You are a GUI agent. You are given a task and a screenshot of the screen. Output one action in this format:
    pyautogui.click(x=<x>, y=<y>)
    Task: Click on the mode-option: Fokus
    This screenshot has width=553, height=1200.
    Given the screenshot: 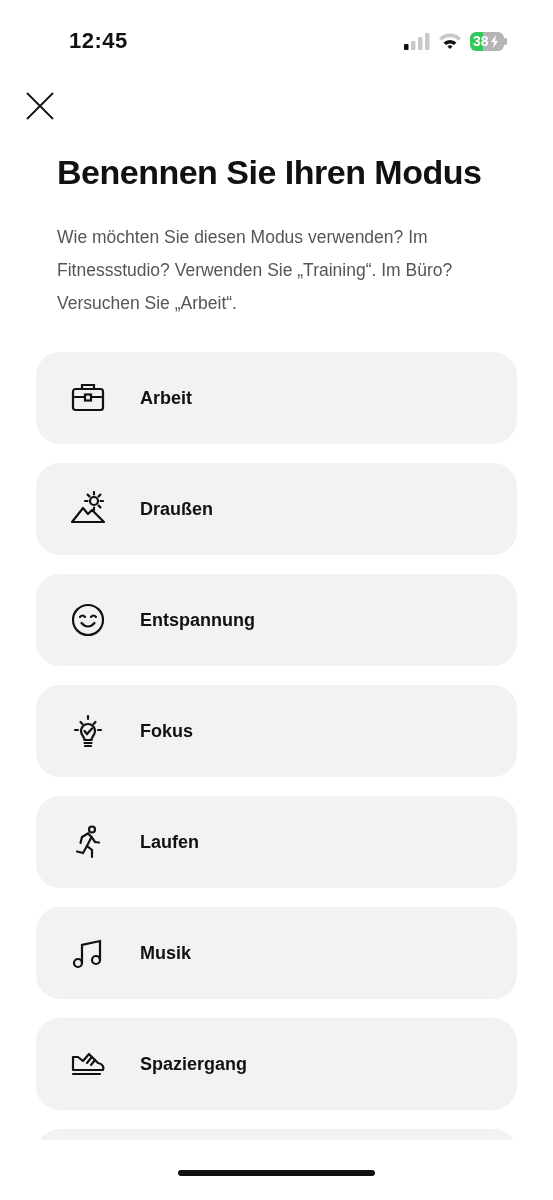 What is the action you would take?
    pyautogui.click(x=276, y=731)
    